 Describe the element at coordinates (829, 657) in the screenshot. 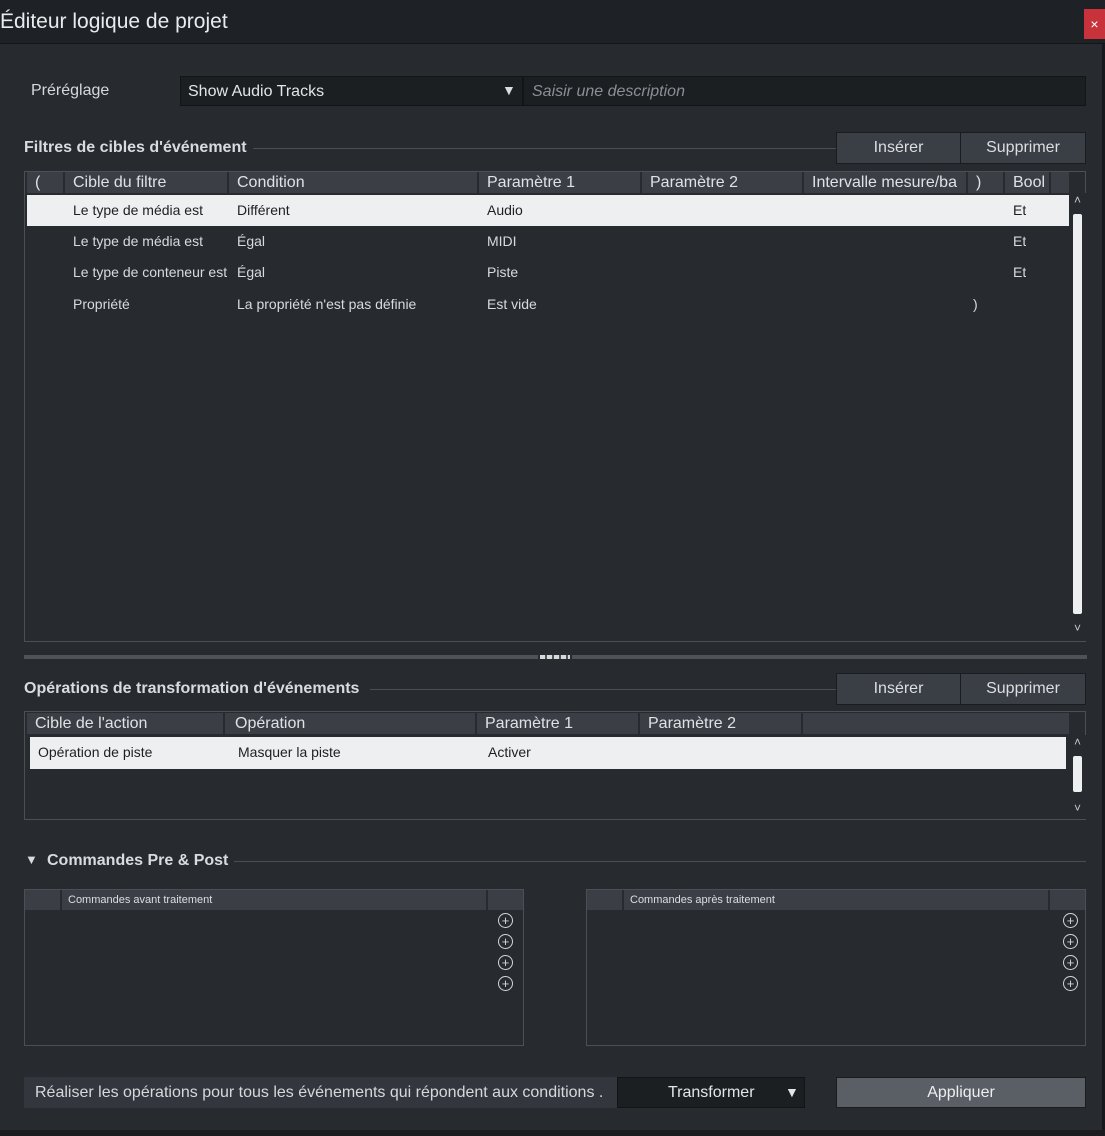

I see `splitter-right` at that location.